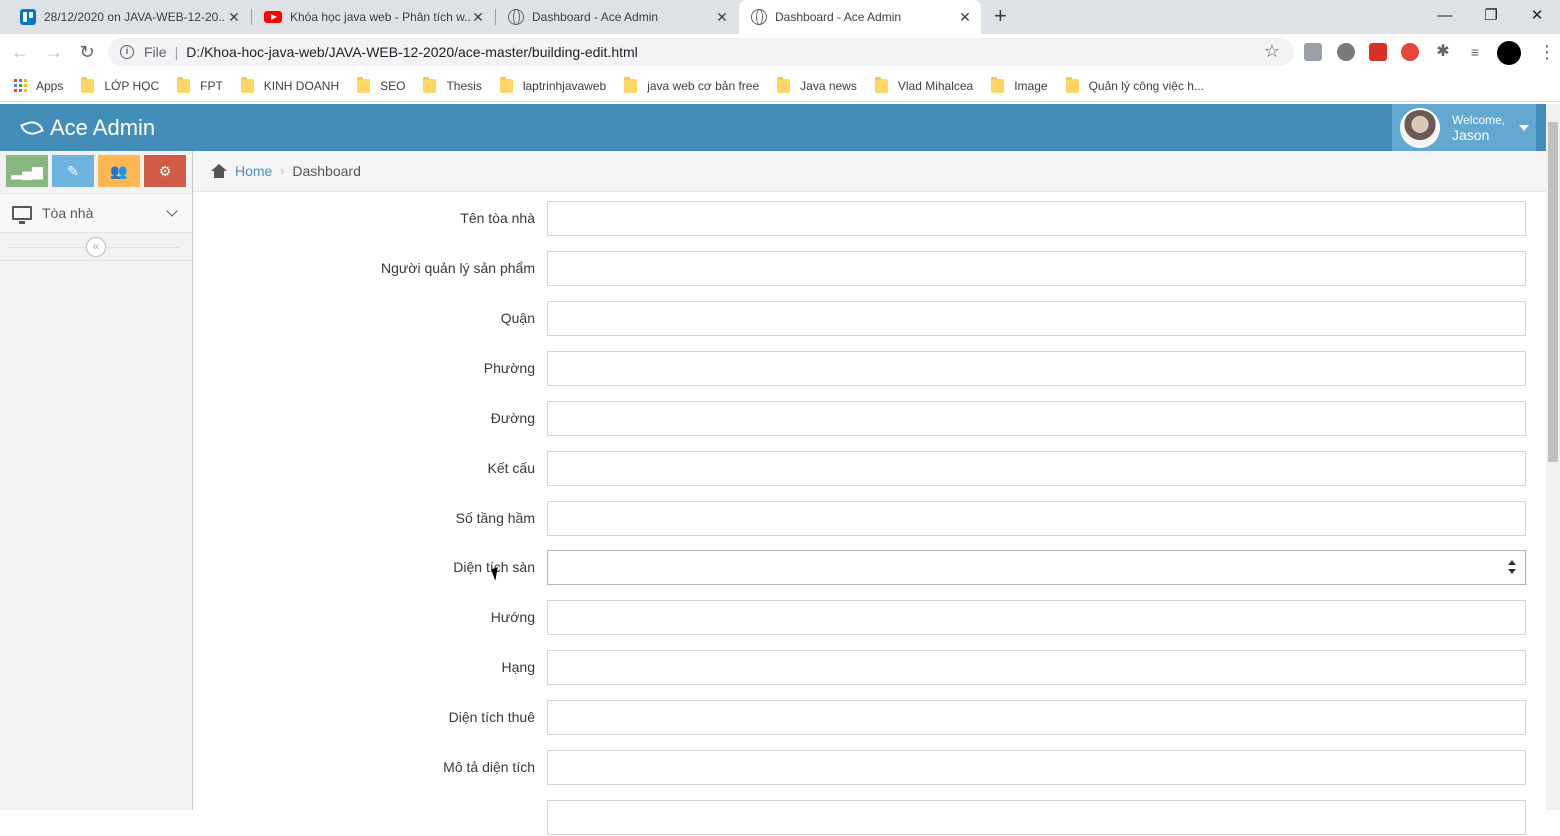  I want to click on bookmark-folder: KINH DOANH, so click(290, 84).